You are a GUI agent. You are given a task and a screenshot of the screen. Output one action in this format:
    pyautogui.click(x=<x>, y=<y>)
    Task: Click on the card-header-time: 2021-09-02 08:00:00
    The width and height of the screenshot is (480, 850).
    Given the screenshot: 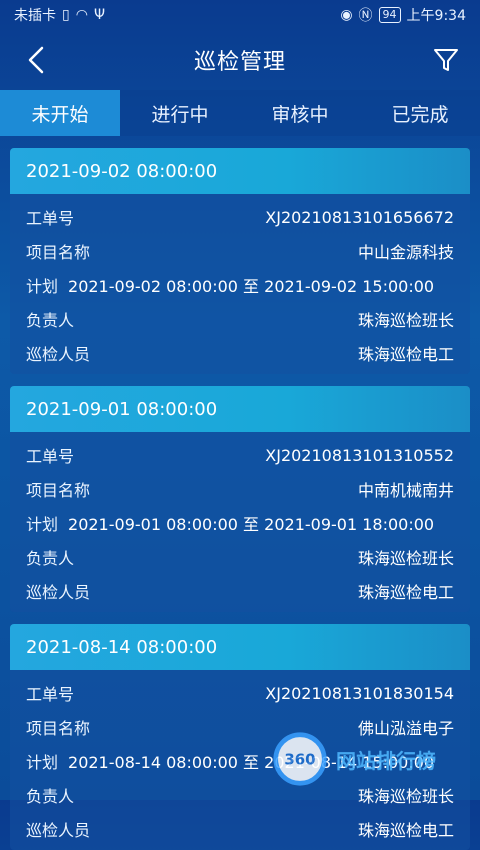 What is the action you would take?
    pyautogui.click(x=240, y=171)
    